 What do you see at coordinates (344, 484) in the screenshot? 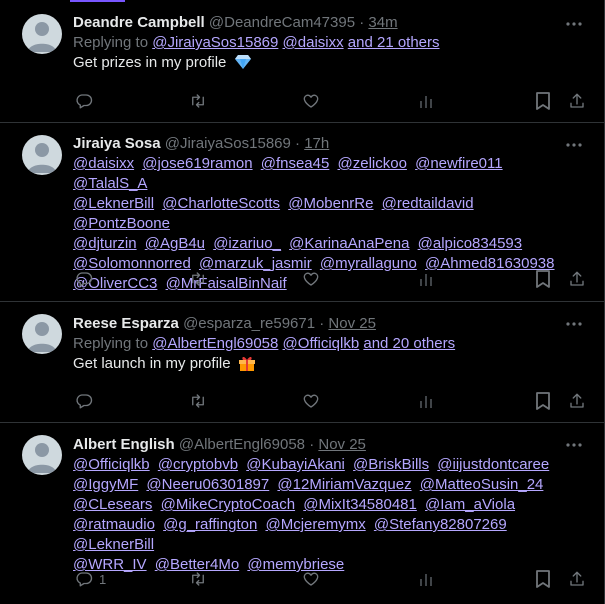
I see `mention-link: @12MiriamVazquez` at bounding box center [344, 484].